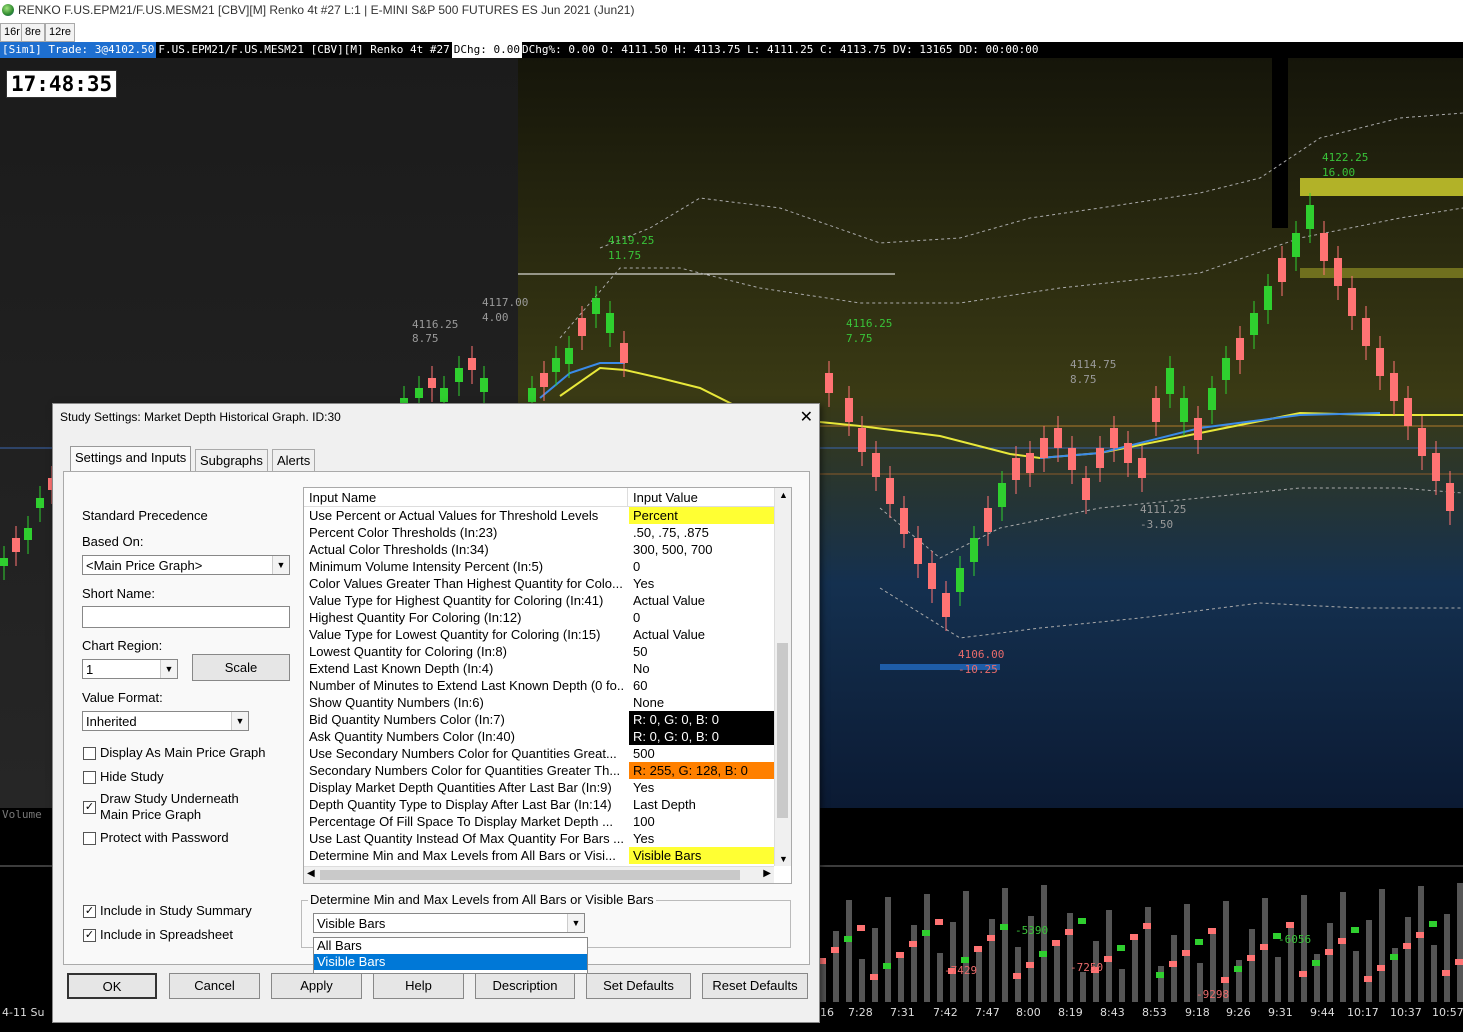 This screenshot has width=1463, height=1032. Describe the element at coordinates (89, 753) in the screenshot. I see `display-as-main-checkbox` at that location.